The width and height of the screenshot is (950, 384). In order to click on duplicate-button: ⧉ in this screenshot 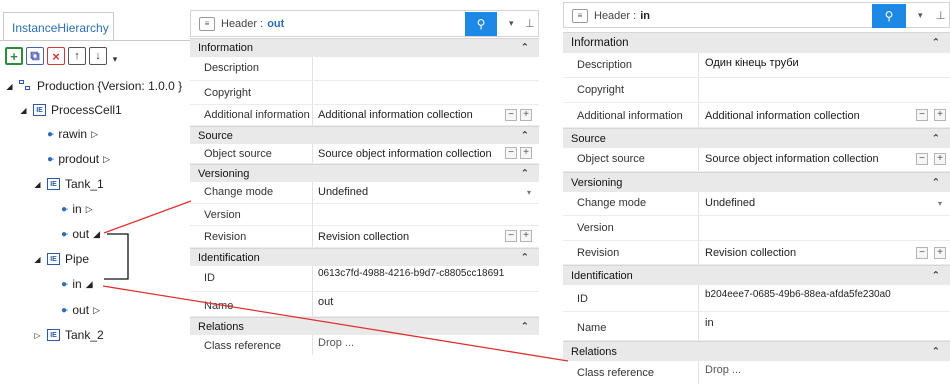, I will do `click(35, 56)`.